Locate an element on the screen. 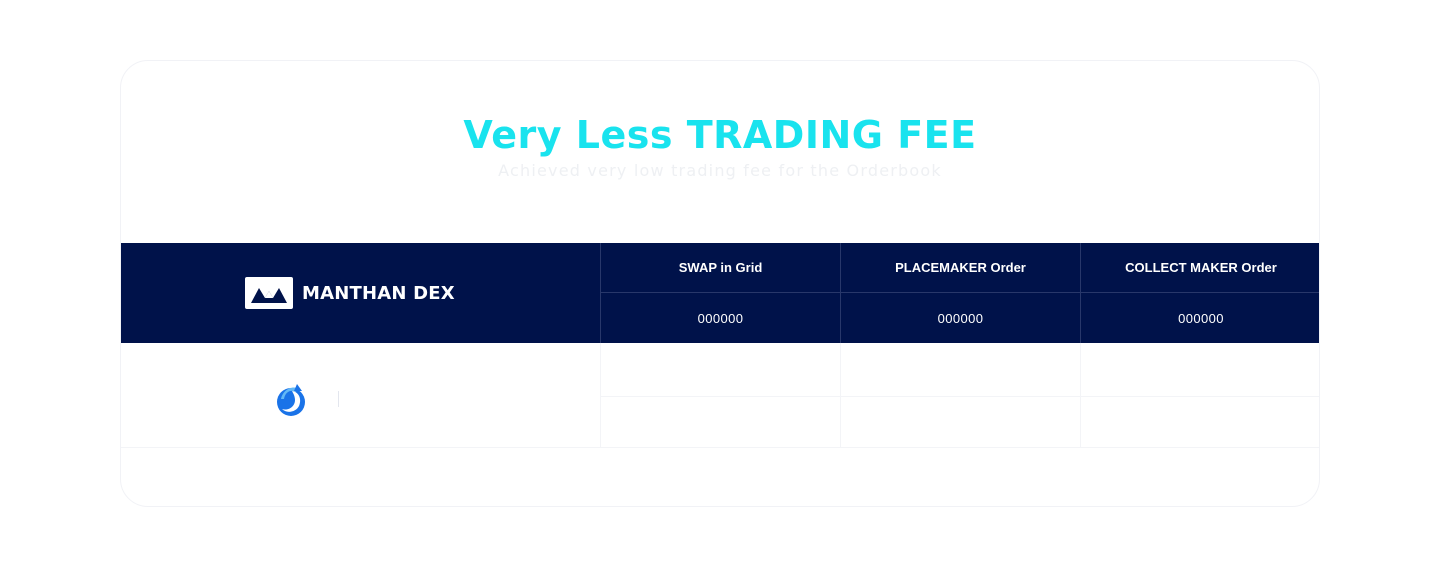  column-header: COLLECT MAKER Order is located at coordinates (1200, 268).